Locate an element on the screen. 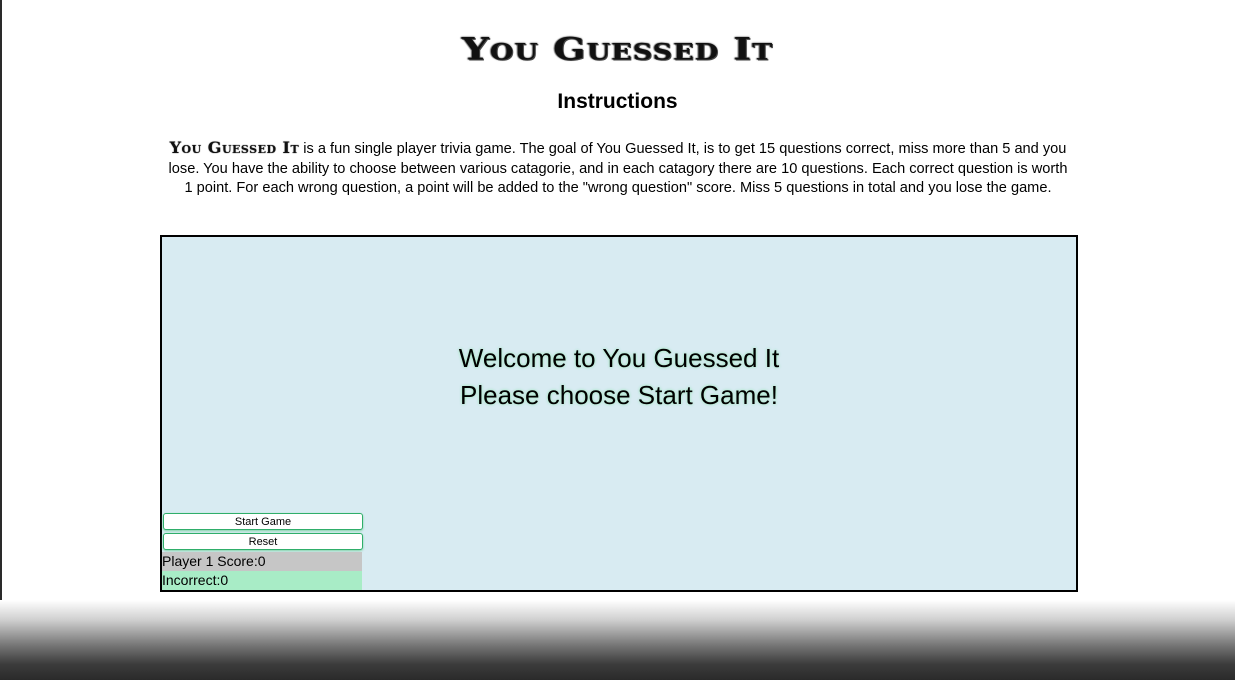  player-score-value: 0 is located at coordinates (261, 561).